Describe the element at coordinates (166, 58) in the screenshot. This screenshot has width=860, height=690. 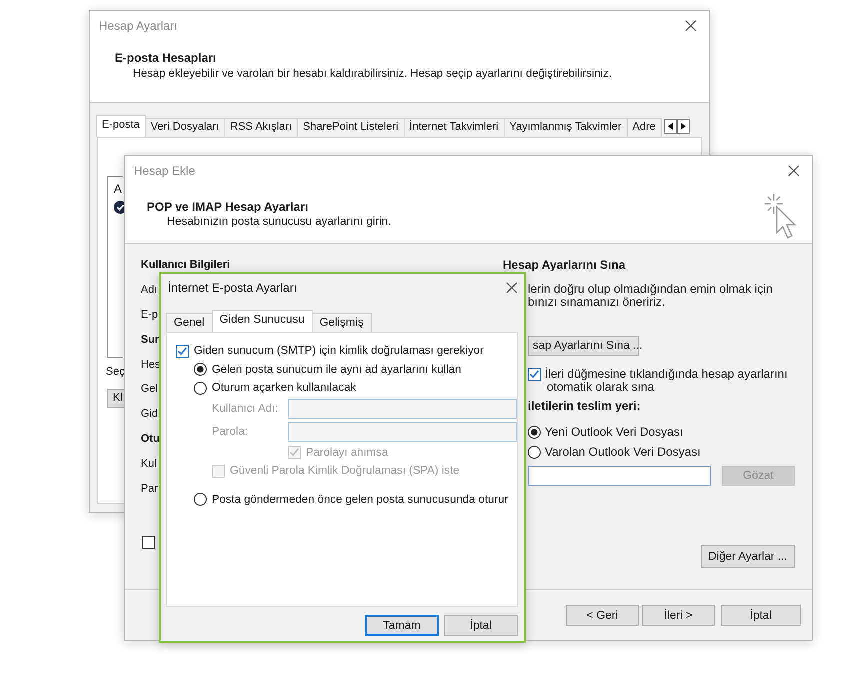
I see `section-heading: E-posta Hesapları` at that location.